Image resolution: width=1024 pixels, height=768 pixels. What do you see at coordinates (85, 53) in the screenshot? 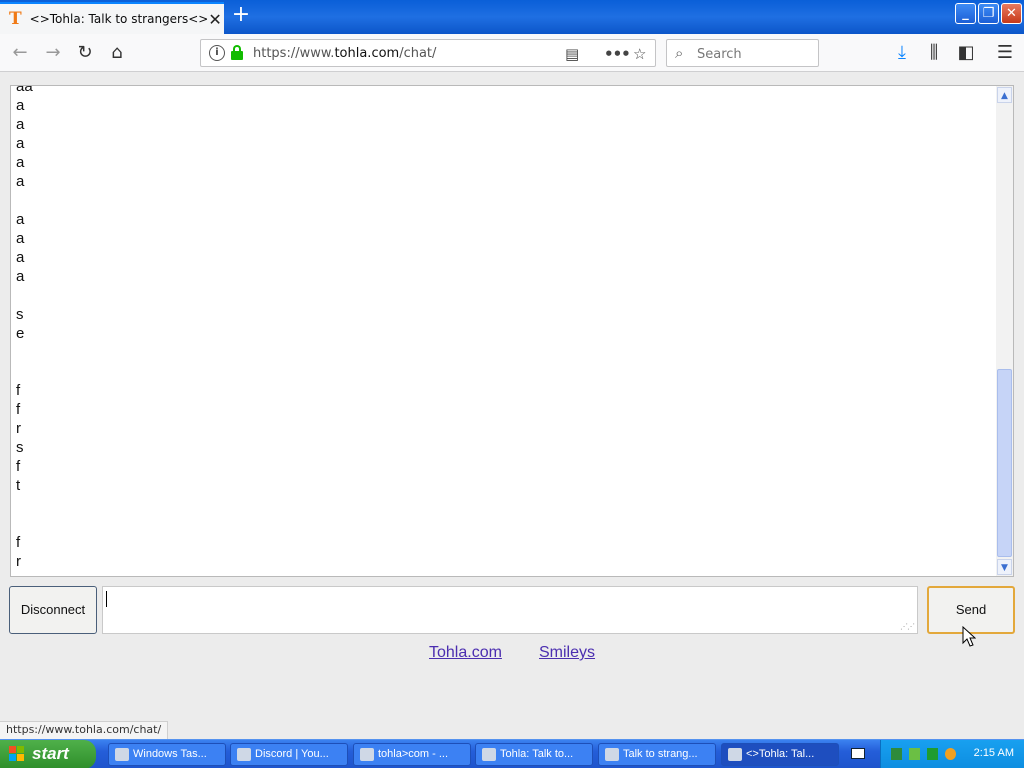
I see `reload-icon: ↻` at bounding box center [85, 53].